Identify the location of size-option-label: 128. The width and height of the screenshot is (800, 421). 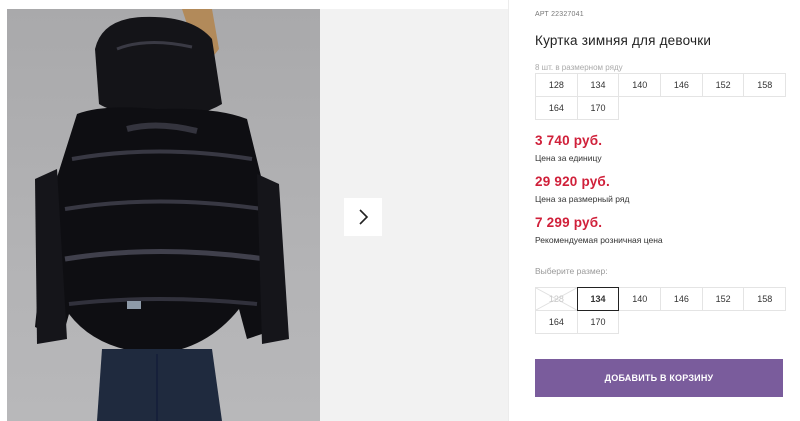
(556, 299).